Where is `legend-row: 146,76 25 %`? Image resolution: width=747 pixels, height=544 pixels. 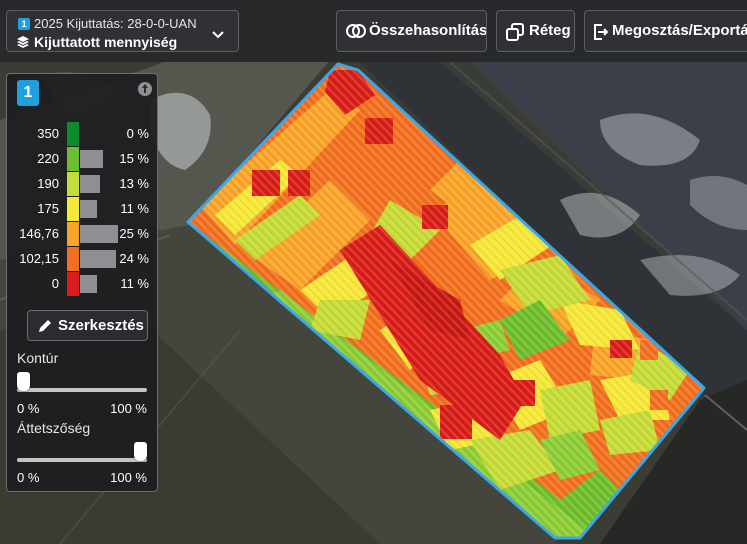 legend-row: 146,76 25 % is located at coordinates (83, 234).